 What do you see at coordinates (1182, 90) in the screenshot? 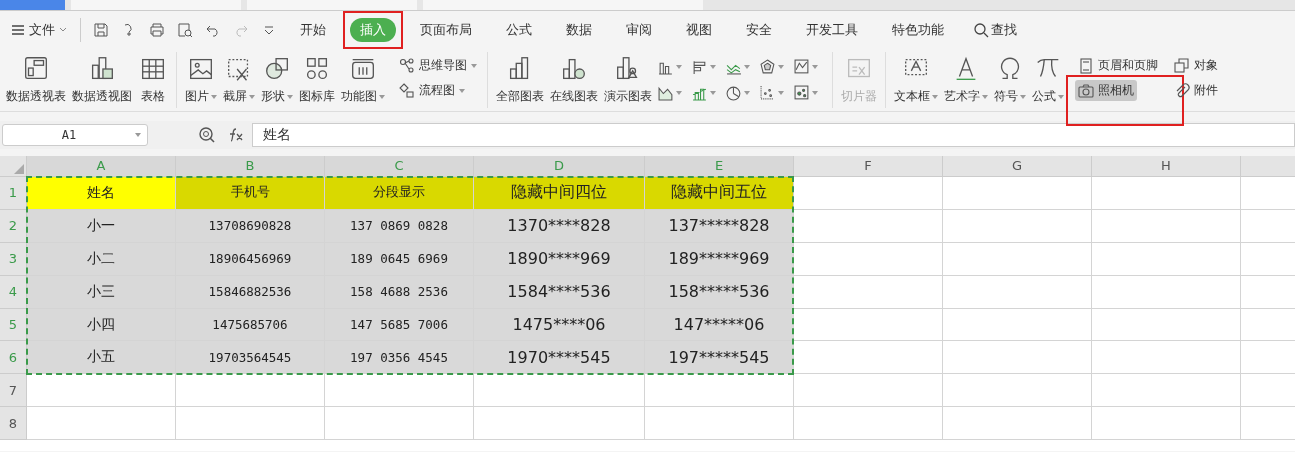
I see `paperclip-icon` at bounding box center [1182, 90].